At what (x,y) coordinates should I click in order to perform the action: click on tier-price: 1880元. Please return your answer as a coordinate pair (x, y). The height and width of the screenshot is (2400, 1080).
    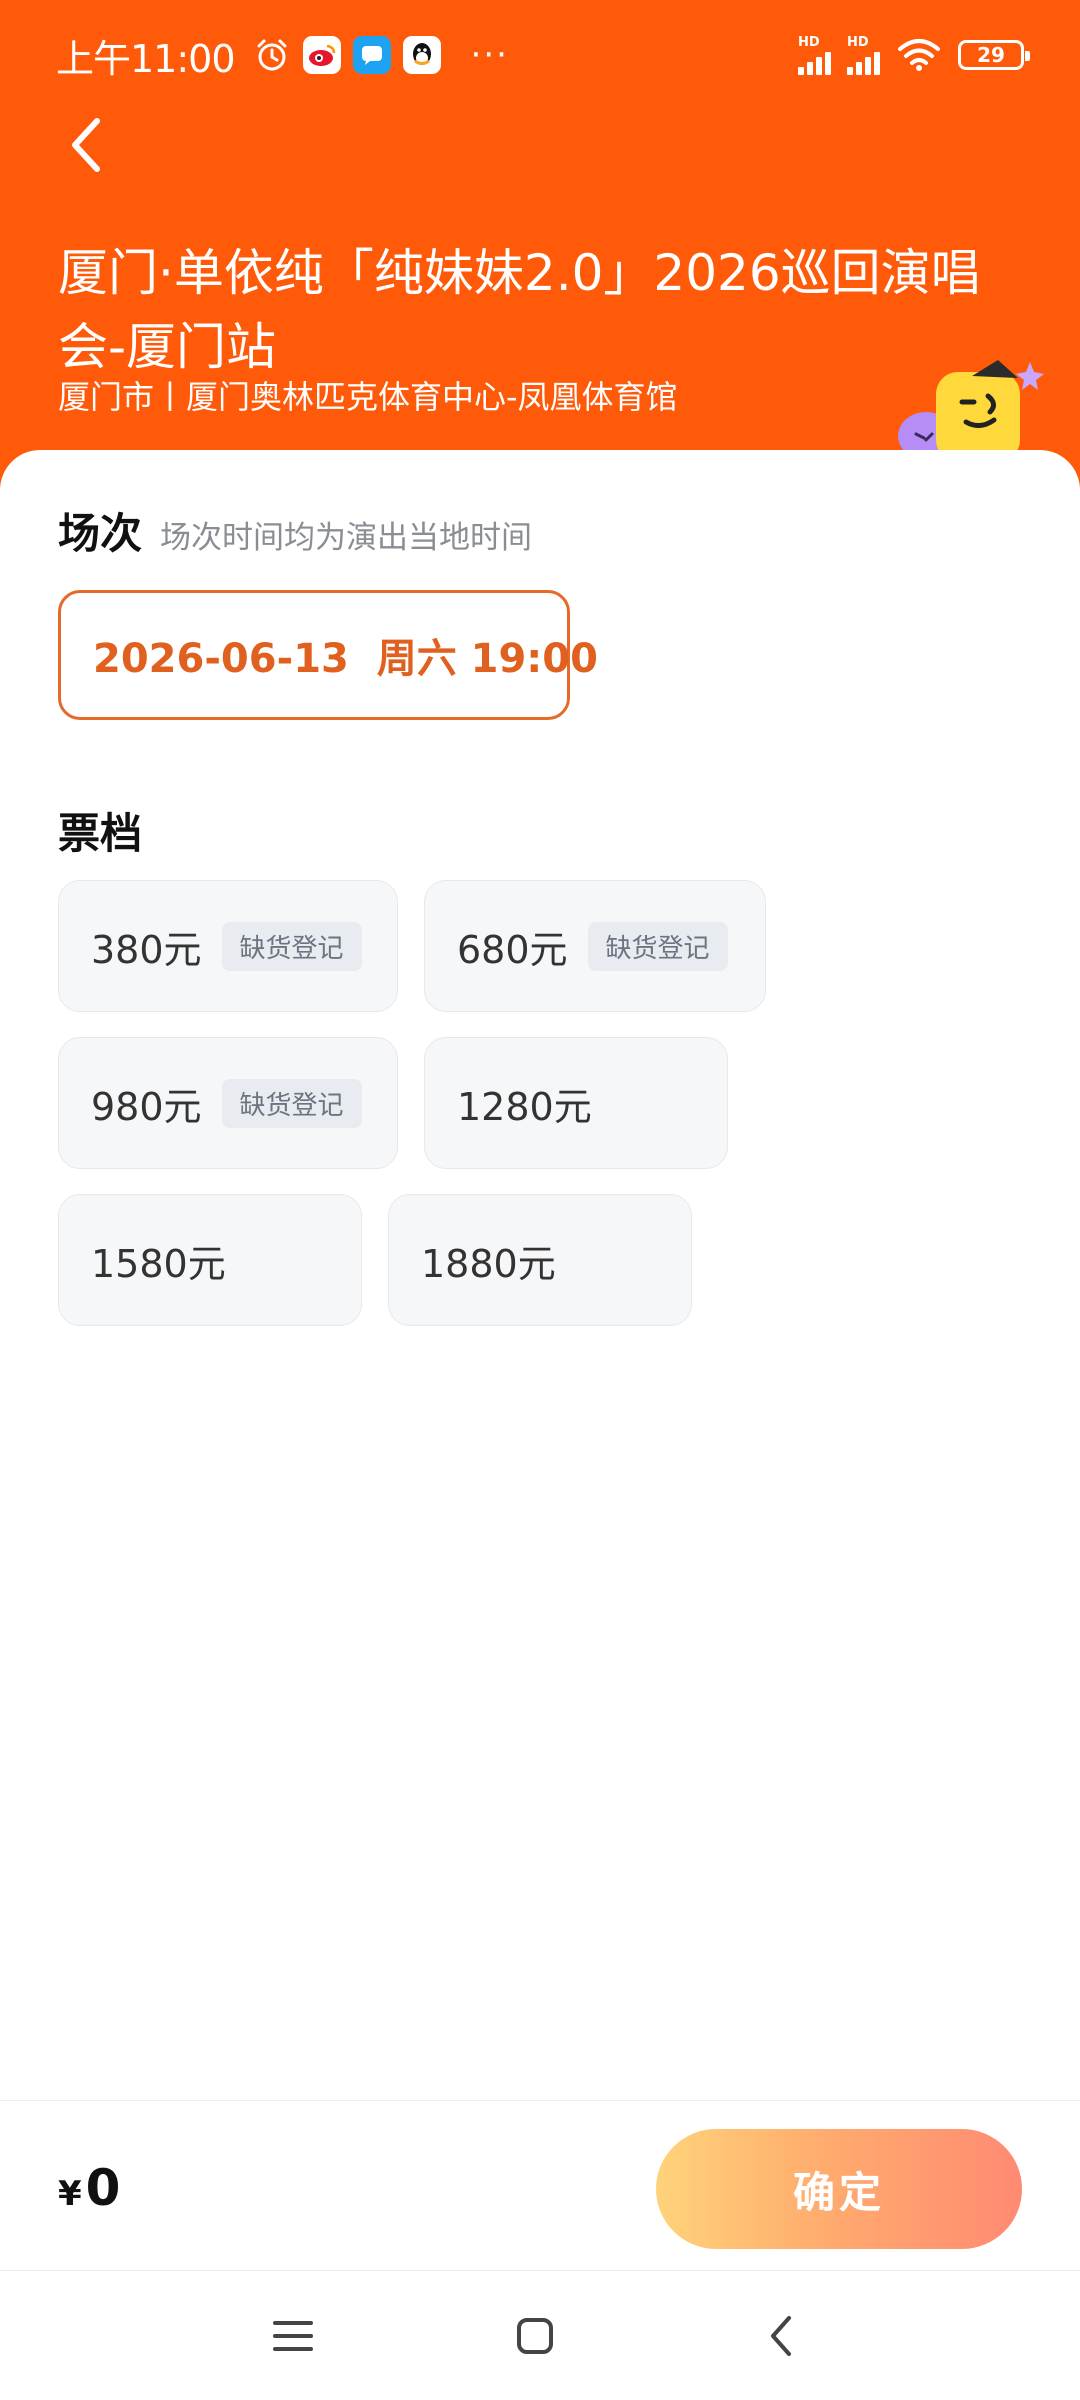
    Looking at the image, I should click on (488, 1263).